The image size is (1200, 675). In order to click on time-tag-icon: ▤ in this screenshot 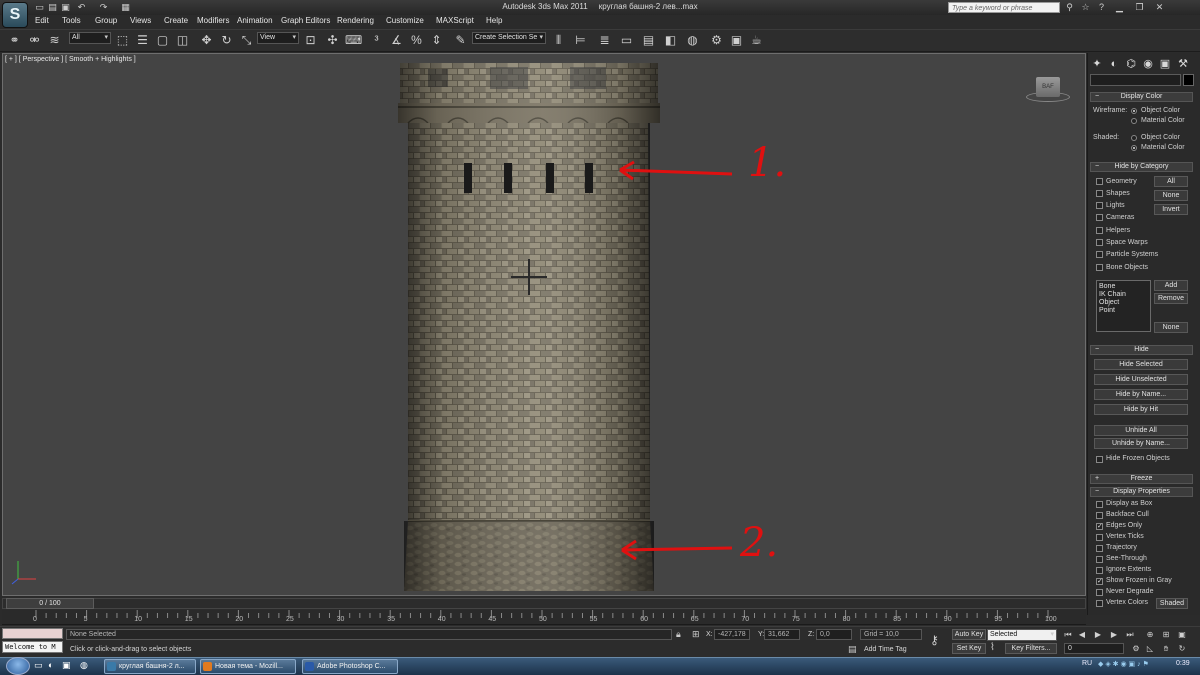, I will do `click(852, 649)`.